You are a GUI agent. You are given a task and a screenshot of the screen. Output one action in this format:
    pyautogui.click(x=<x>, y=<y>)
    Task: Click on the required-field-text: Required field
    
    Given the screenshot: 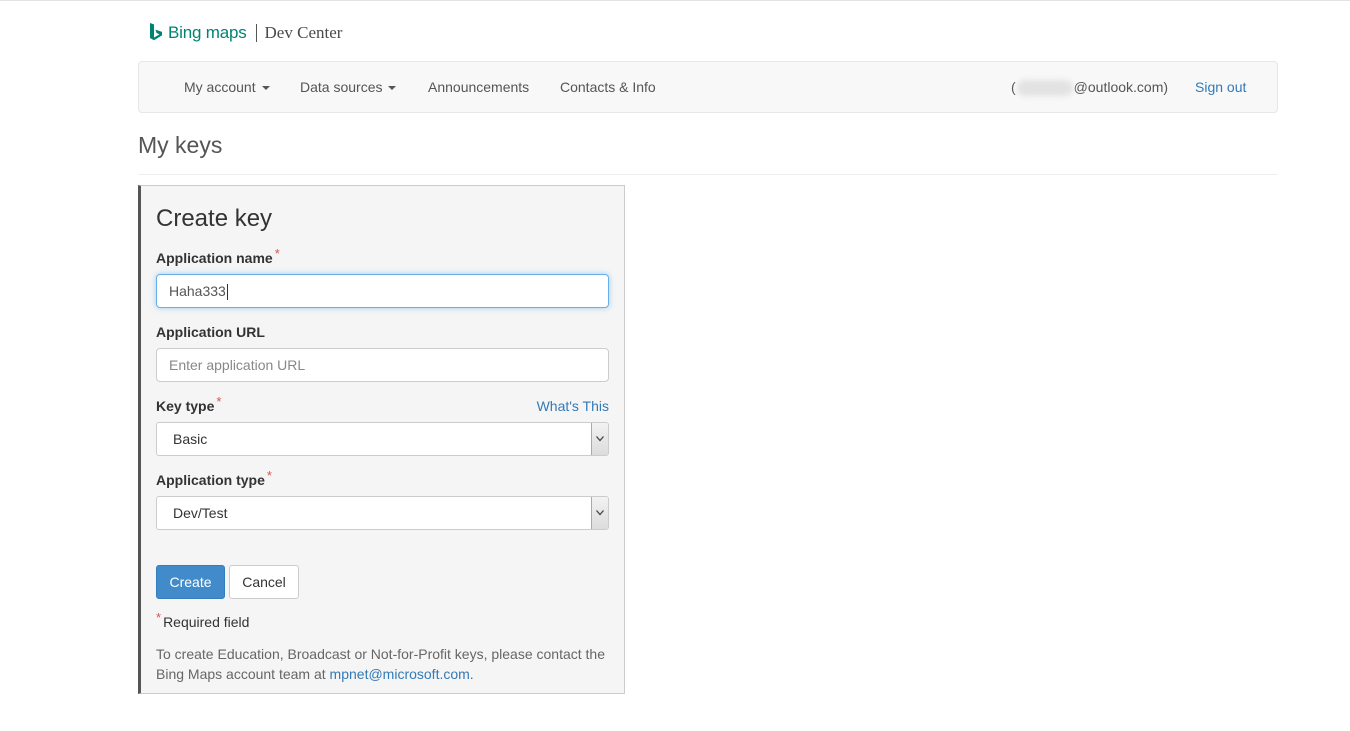 What is the action you would take?
    pyautogui.click(x=206, y=622)
    